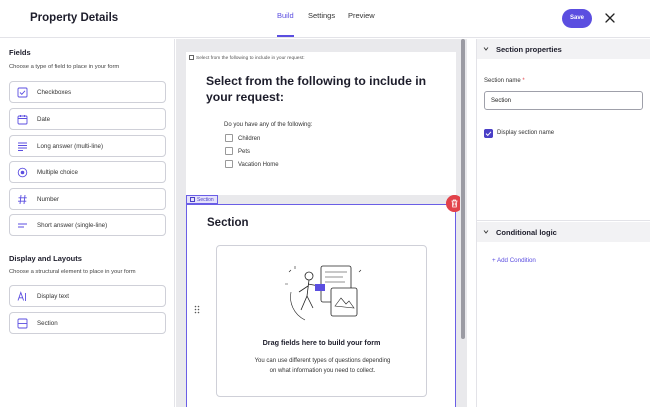  Describe the element at coordinates (228, 223) in the screenshot. I see `section-heading: Section` at that location.